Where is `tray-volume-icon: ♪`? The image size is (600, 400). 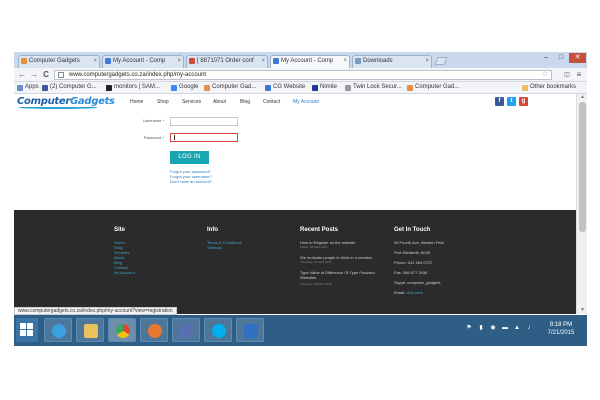
tray-volume-icon: ♪ is located at coordinates (529, 328).